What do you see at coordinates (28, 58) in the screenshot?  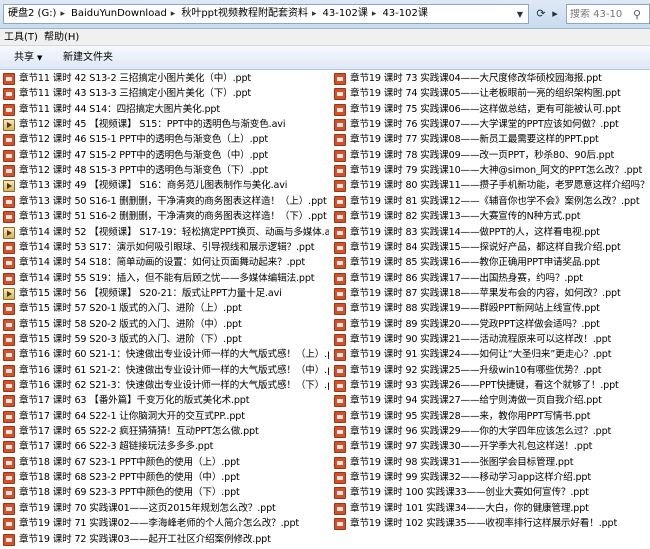 I see `share-button: 共享 ▼` at bounding box center [28, 58].